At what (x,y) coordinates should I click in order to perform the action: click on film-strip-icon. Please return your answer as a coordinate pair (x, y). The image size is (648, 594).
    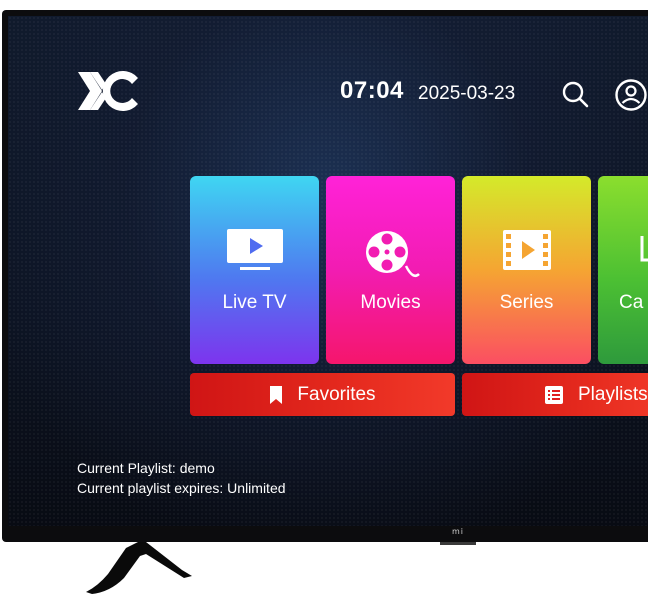
    Looking at the image, I should click on (526, 250).